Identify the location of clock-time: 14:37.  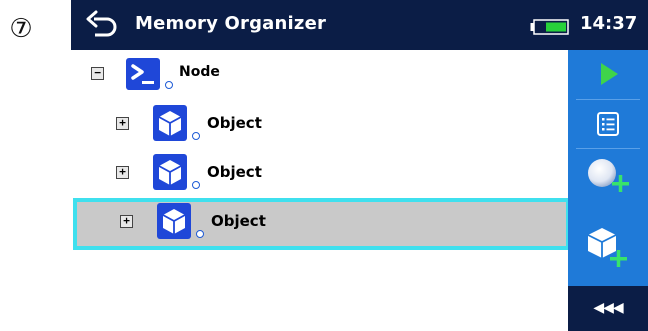
(609, 23).